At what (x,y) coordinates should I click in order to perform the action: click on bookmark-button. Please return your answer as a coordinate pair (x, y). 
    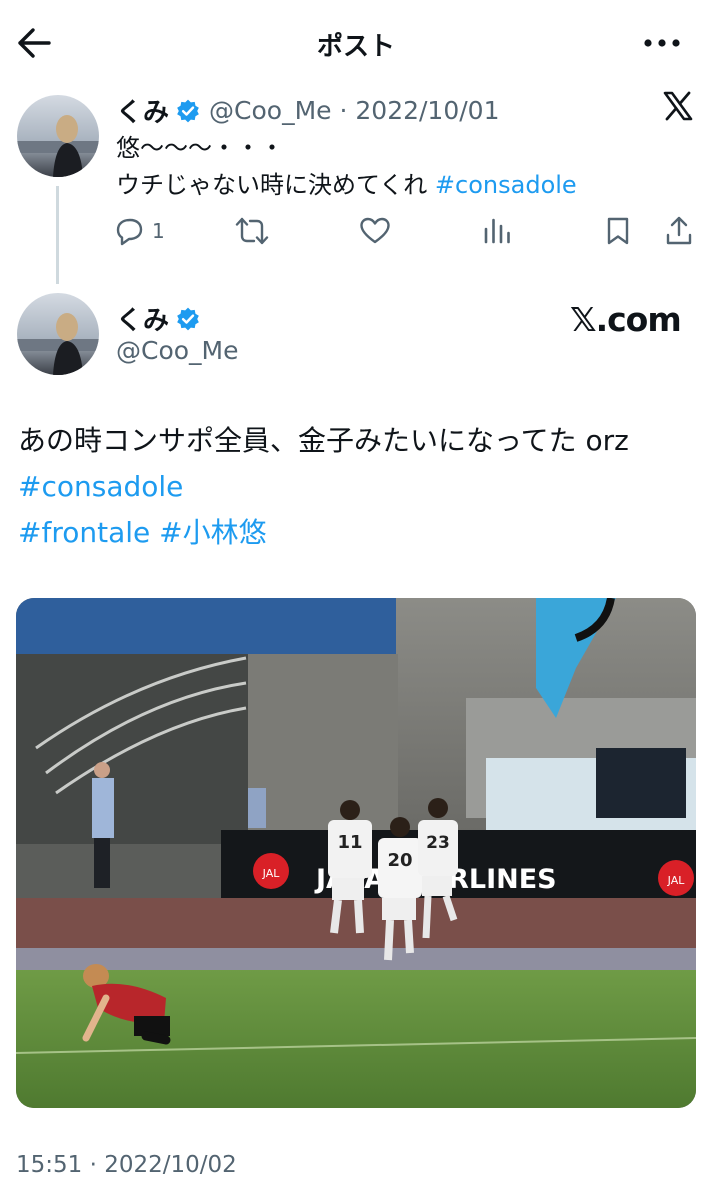
    Looking at the image, I should click on (618, 231).